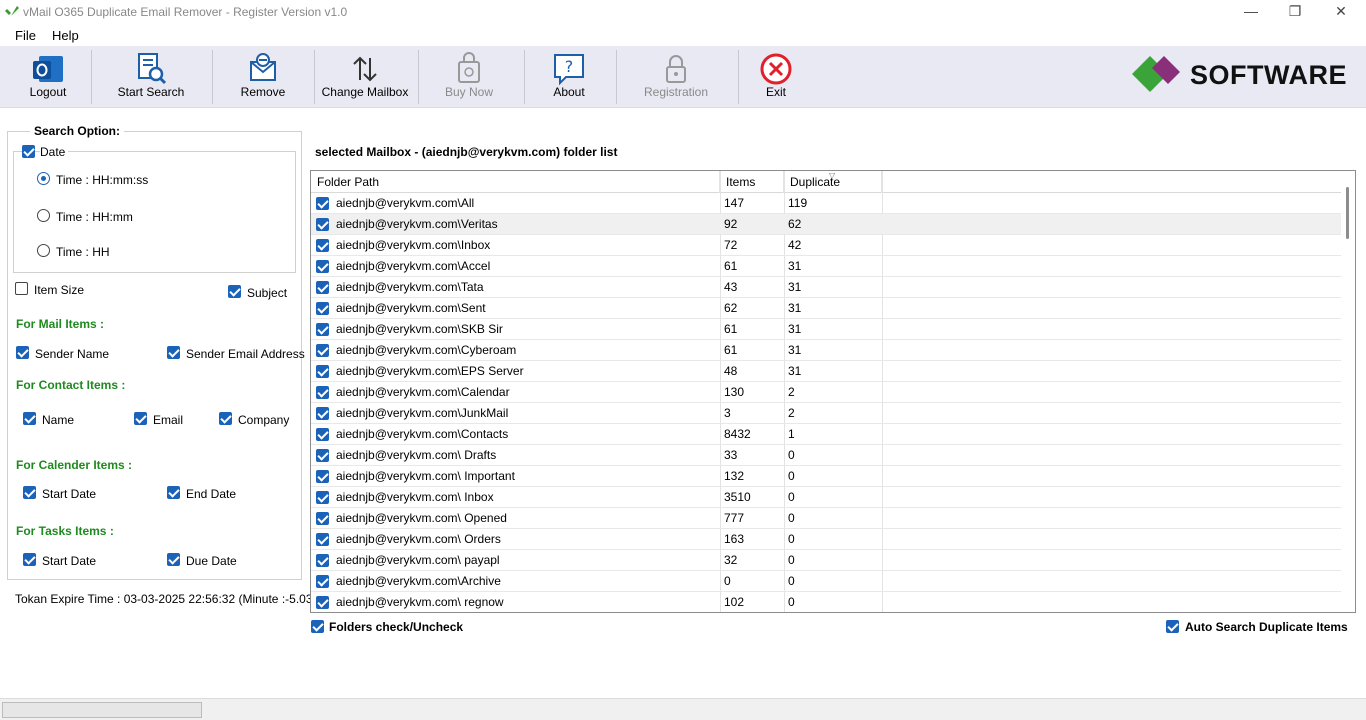  I want to click on table-row: aiednjb@verykvm.com\Archive 0 0, so click(826, 581).